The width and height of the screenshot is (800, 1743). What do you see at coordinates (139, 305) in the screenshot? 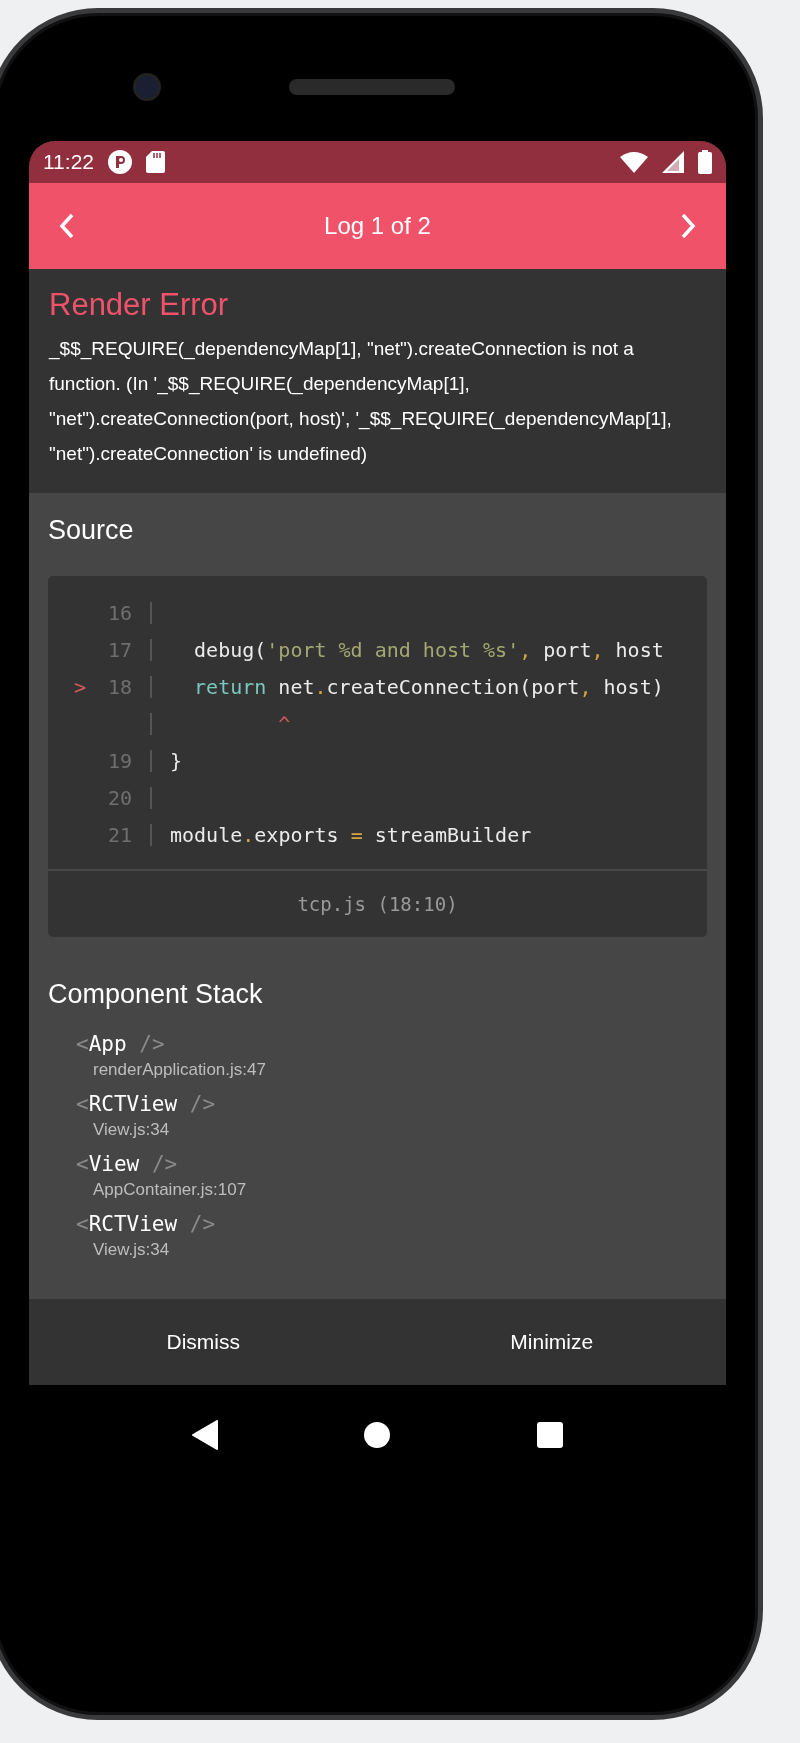
I see `error-title: Render Error` at bounding box center [139, 305].